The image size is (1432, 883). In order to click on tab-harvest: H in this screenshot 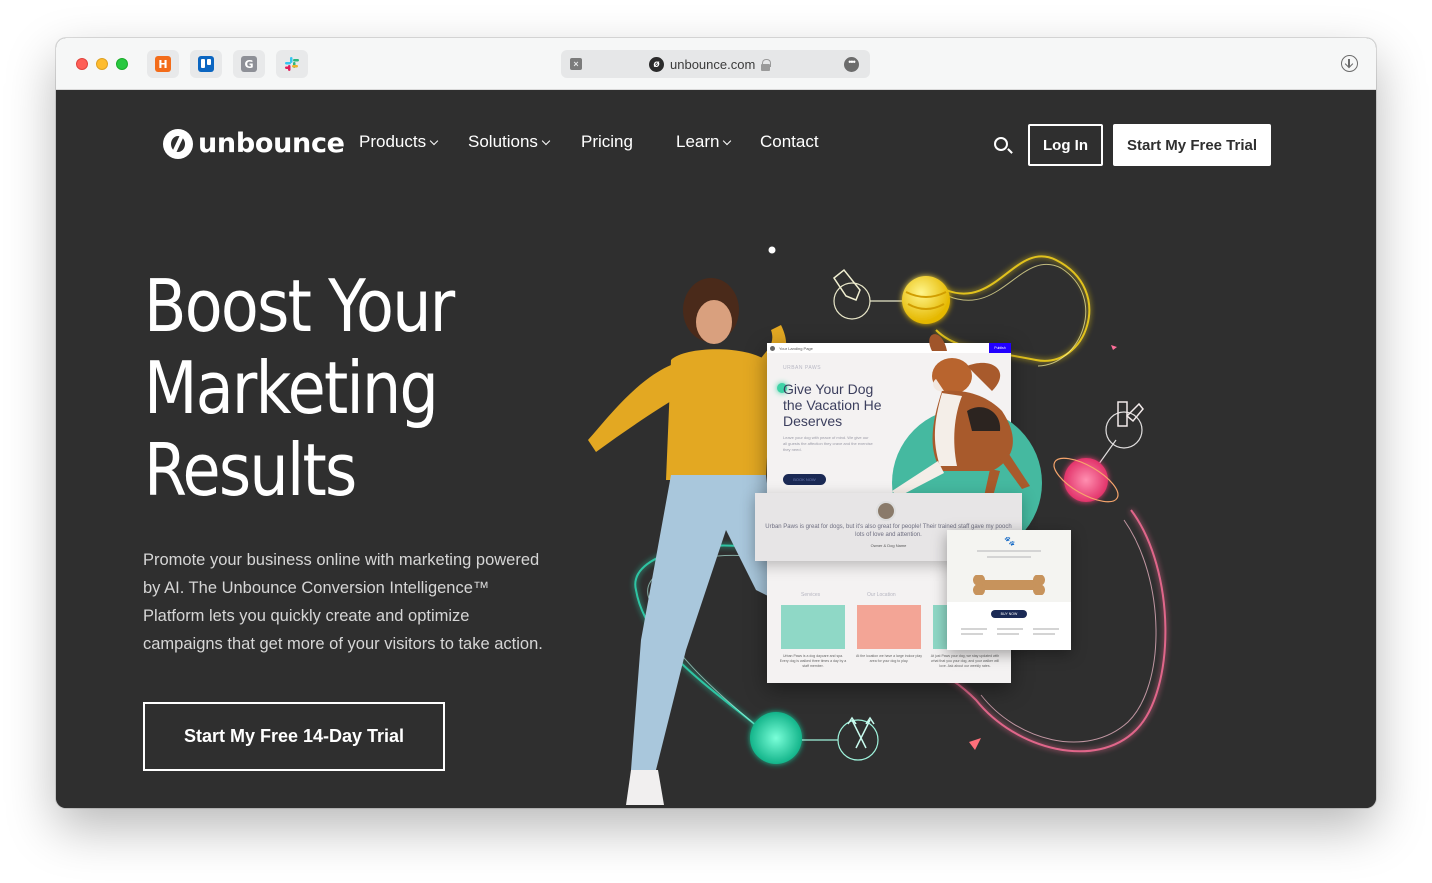, I will do `click(163, 64)`.